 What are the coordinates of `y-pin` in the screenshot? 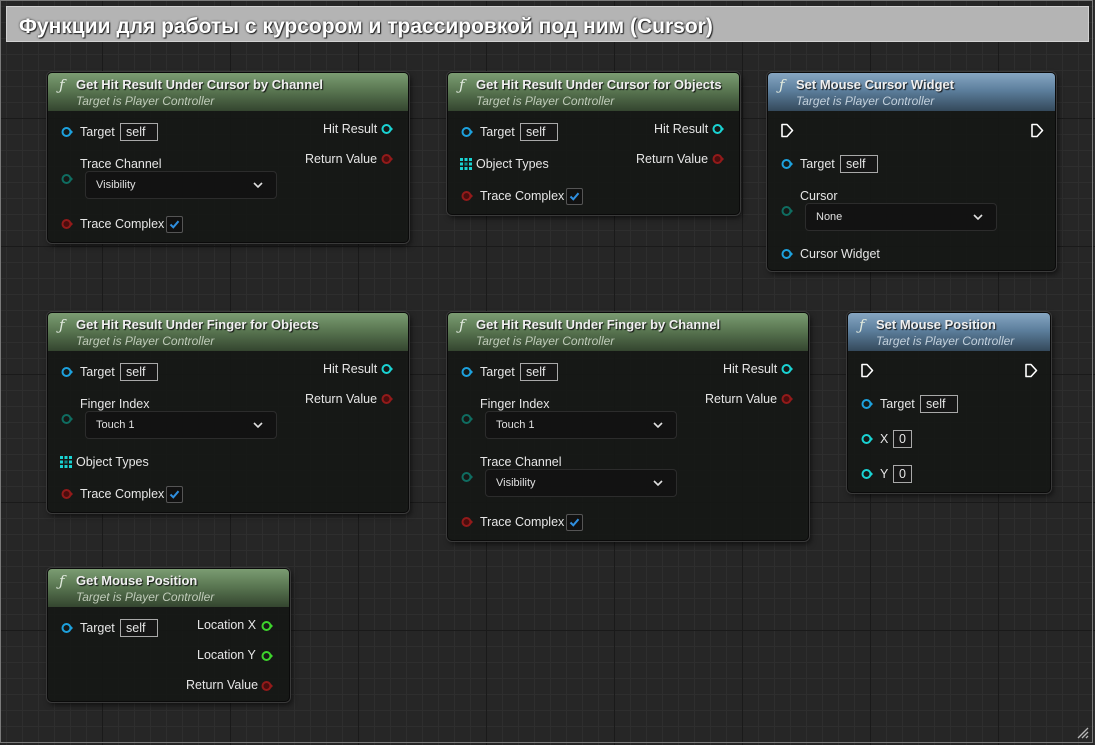 It's located at (867, 474).